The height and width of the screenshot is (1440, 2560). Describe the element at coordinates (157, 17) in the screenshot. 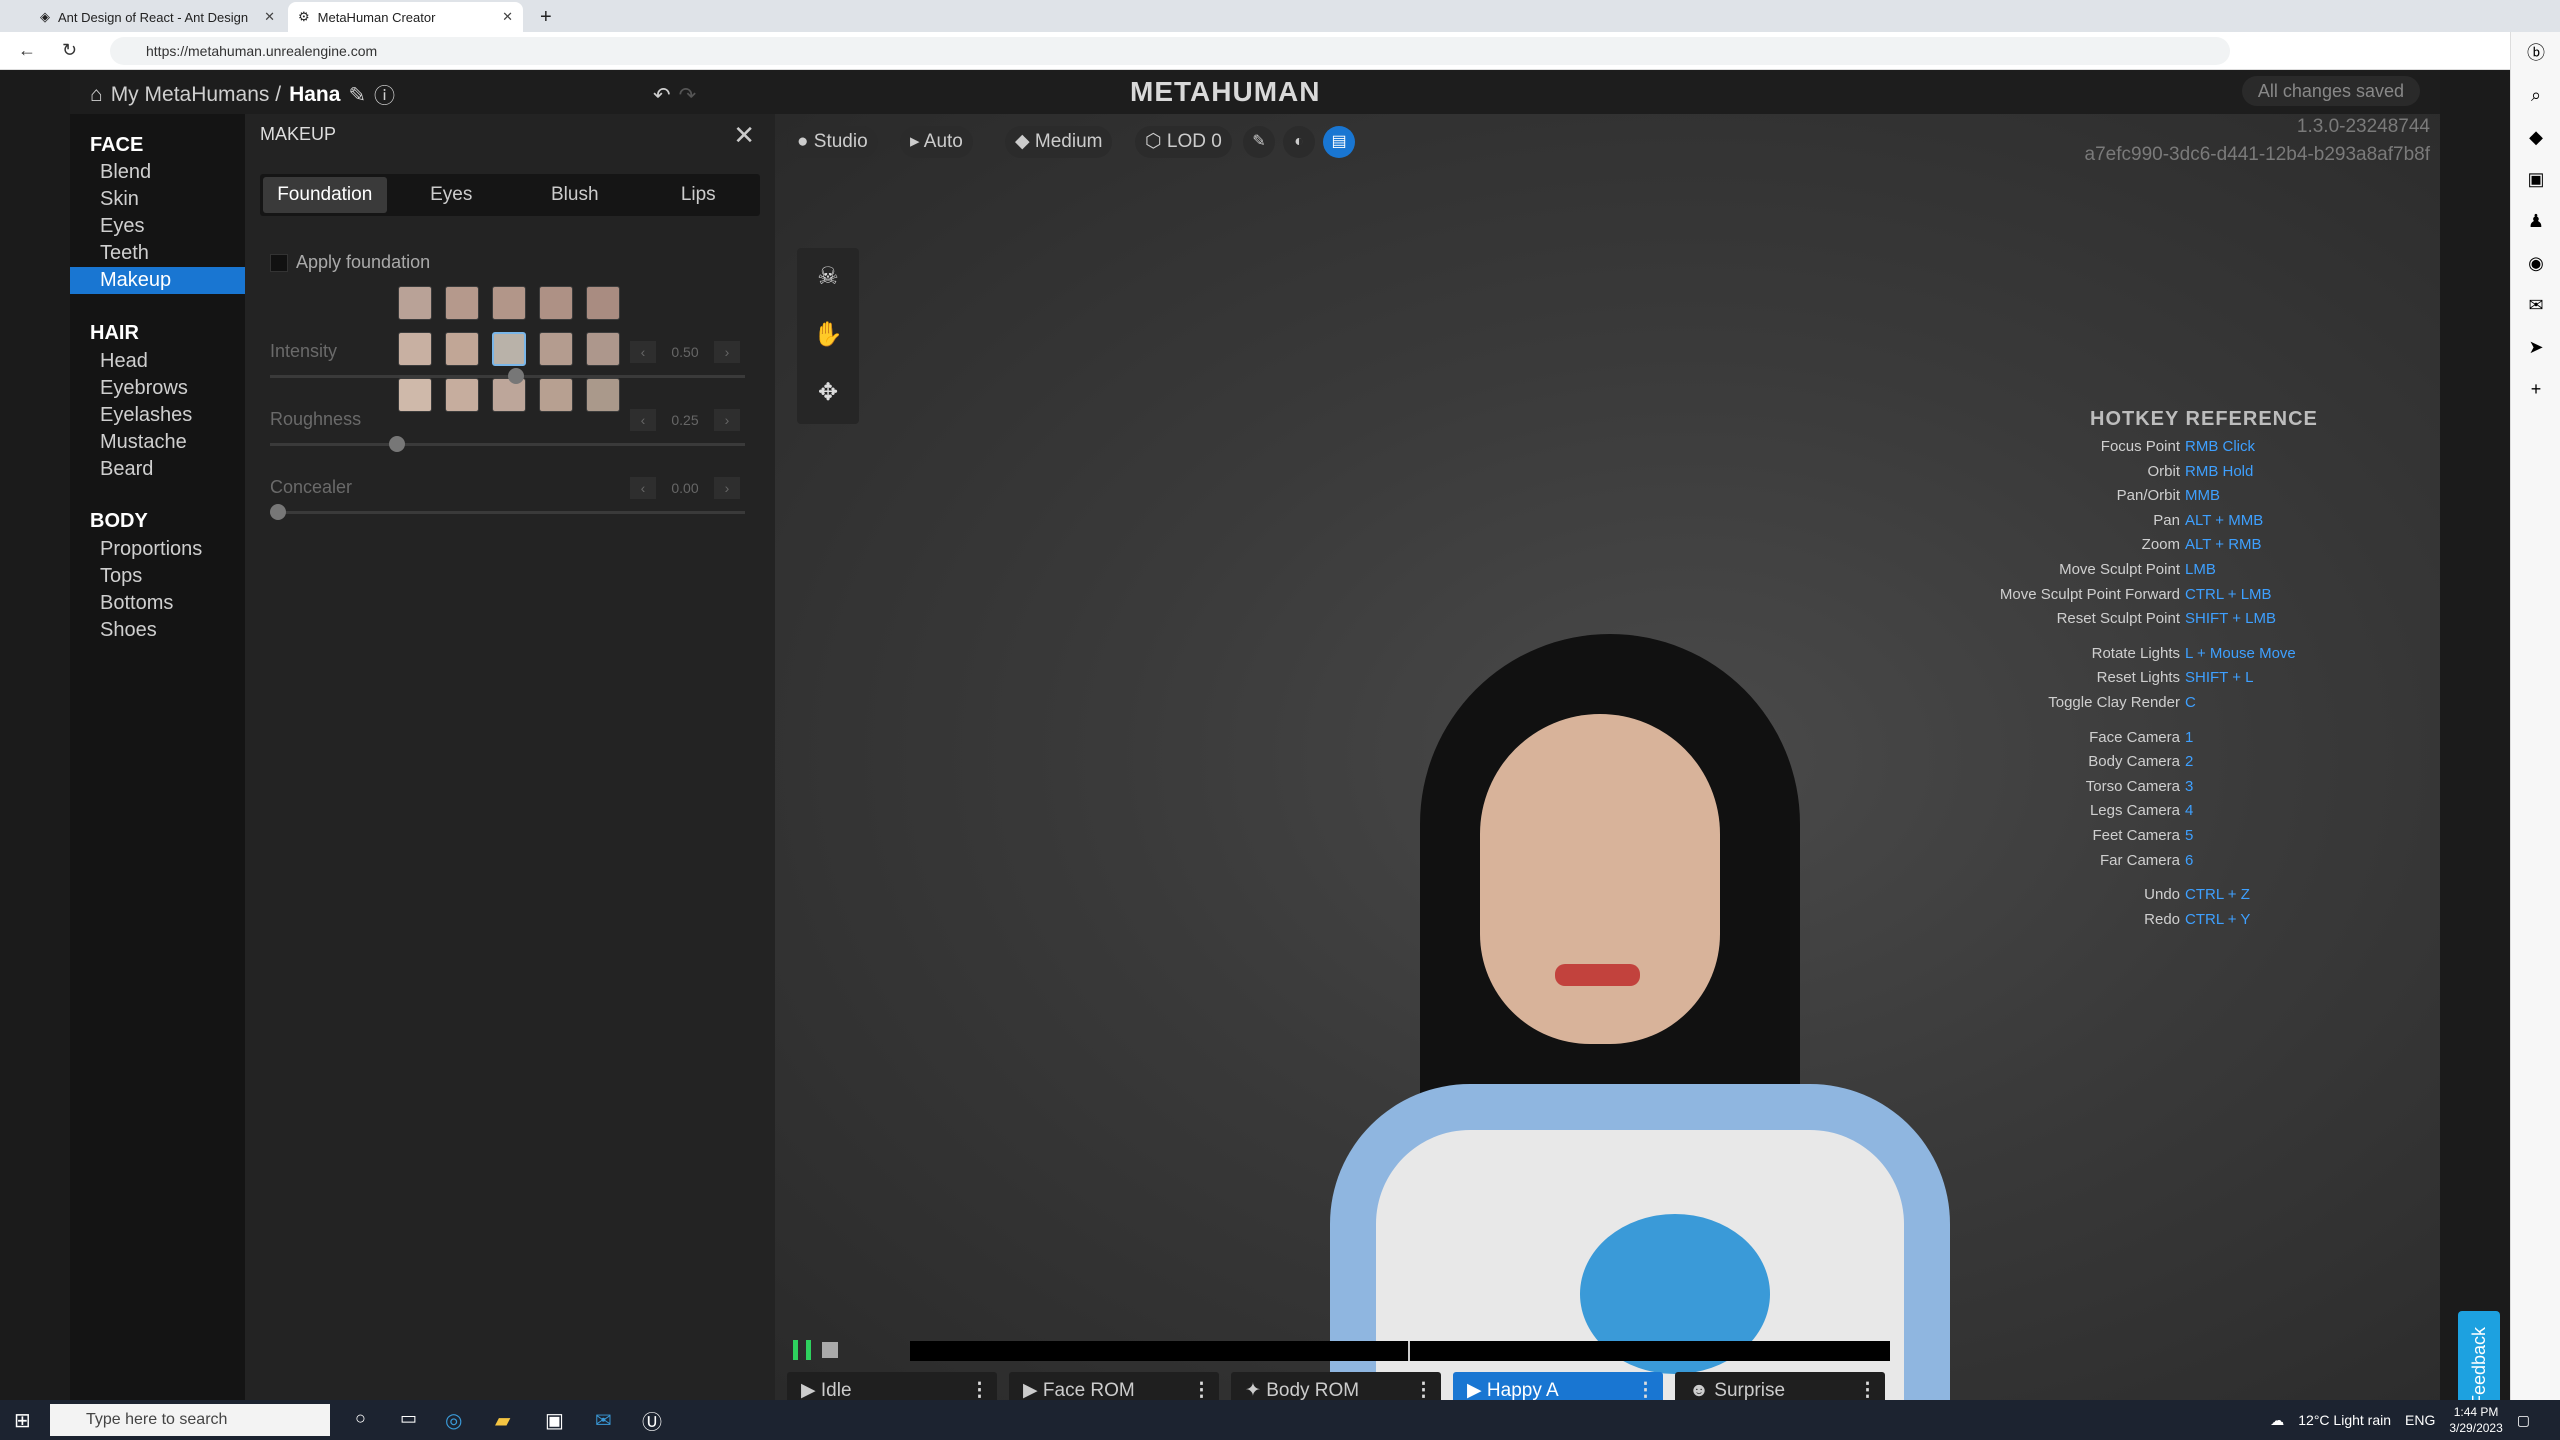

I see `browser-tab: ◈ Ant Design of React - Ant Design ✕` at that location.